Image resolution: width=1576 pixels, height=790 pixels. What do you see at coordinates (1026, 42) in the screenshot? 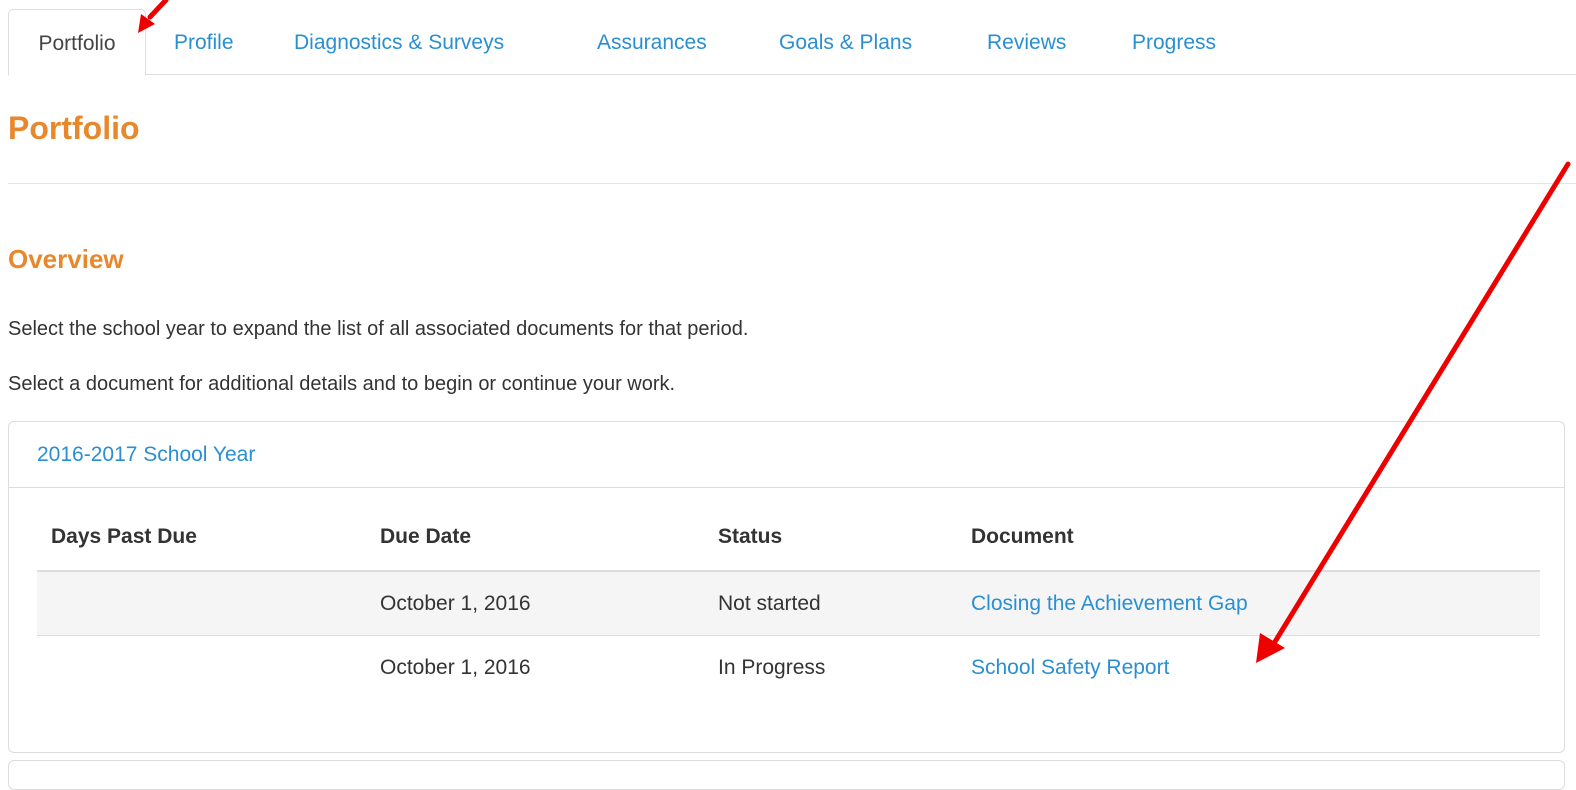
I see `tab-reviews: Reviews` at bounding box center [1026, 42].